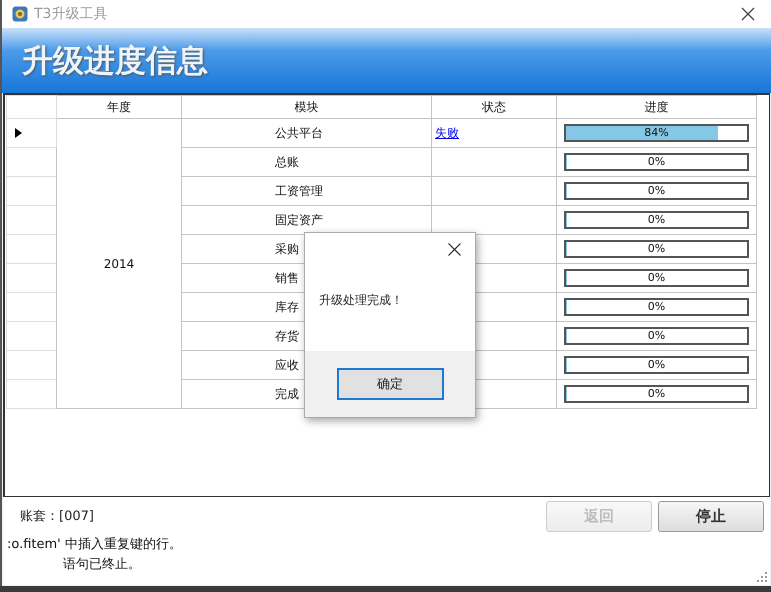 The height and width of the screenshot is (592, 771). What do you see at coordinates (307, 162) in the screenshot?
I see `module-cell: 总账` at bounding box center [307, 162].